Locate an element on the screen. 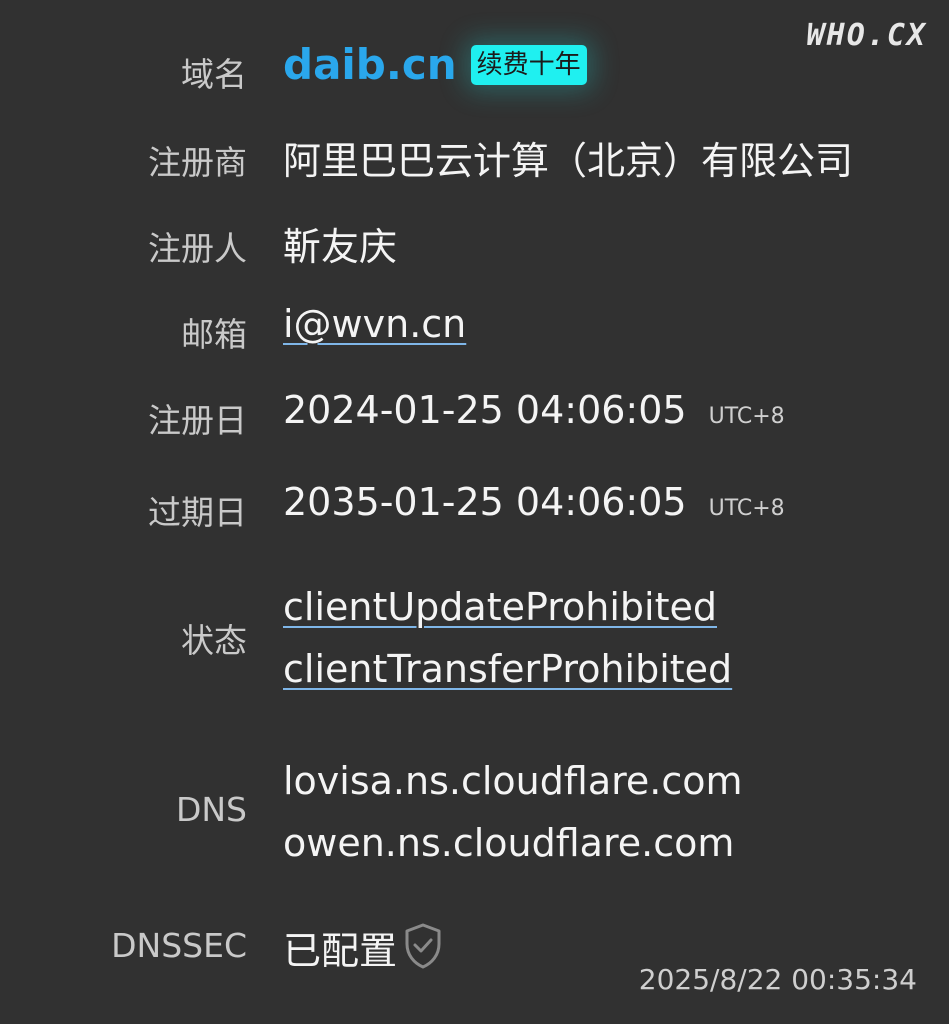 The height and width of the screenshot is (1024, 949). domain-link: daib.cn is located at coordinates (370, 64).